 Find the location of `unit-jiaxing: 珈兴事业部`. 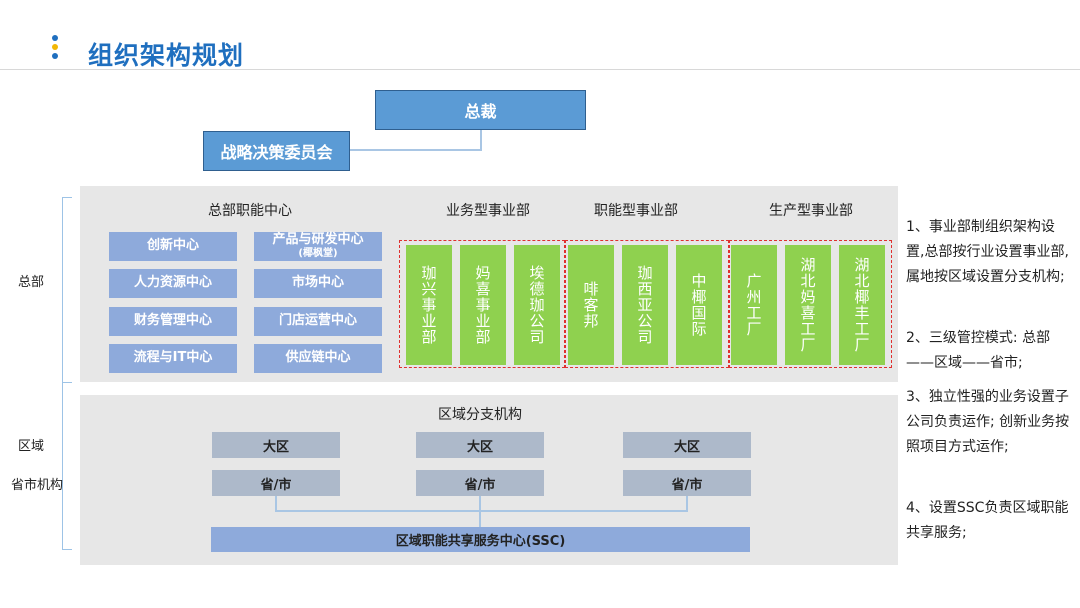

unit-jiaxing: 珈兴事业部 is located at coordinates (429, 305).